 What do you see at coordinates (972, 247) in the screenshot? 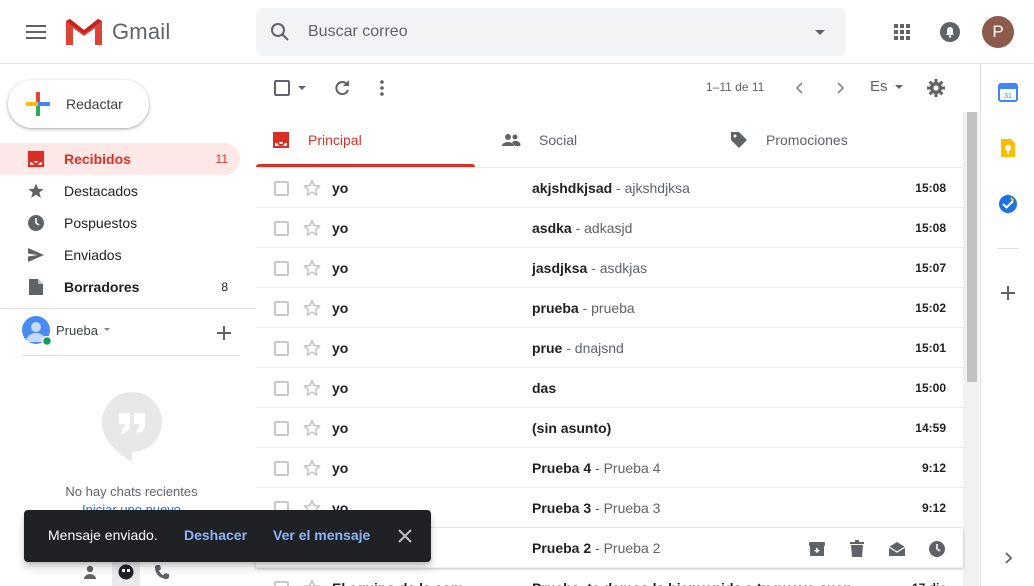
I see `scrollbar-thumb` at bounding box center [972, 247].